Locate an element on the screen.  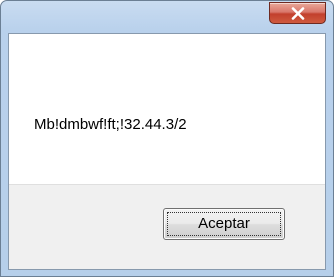
message-text: Mb!dmbwf!ft;!32.44.3/2 is located at coordinates (110, 124).